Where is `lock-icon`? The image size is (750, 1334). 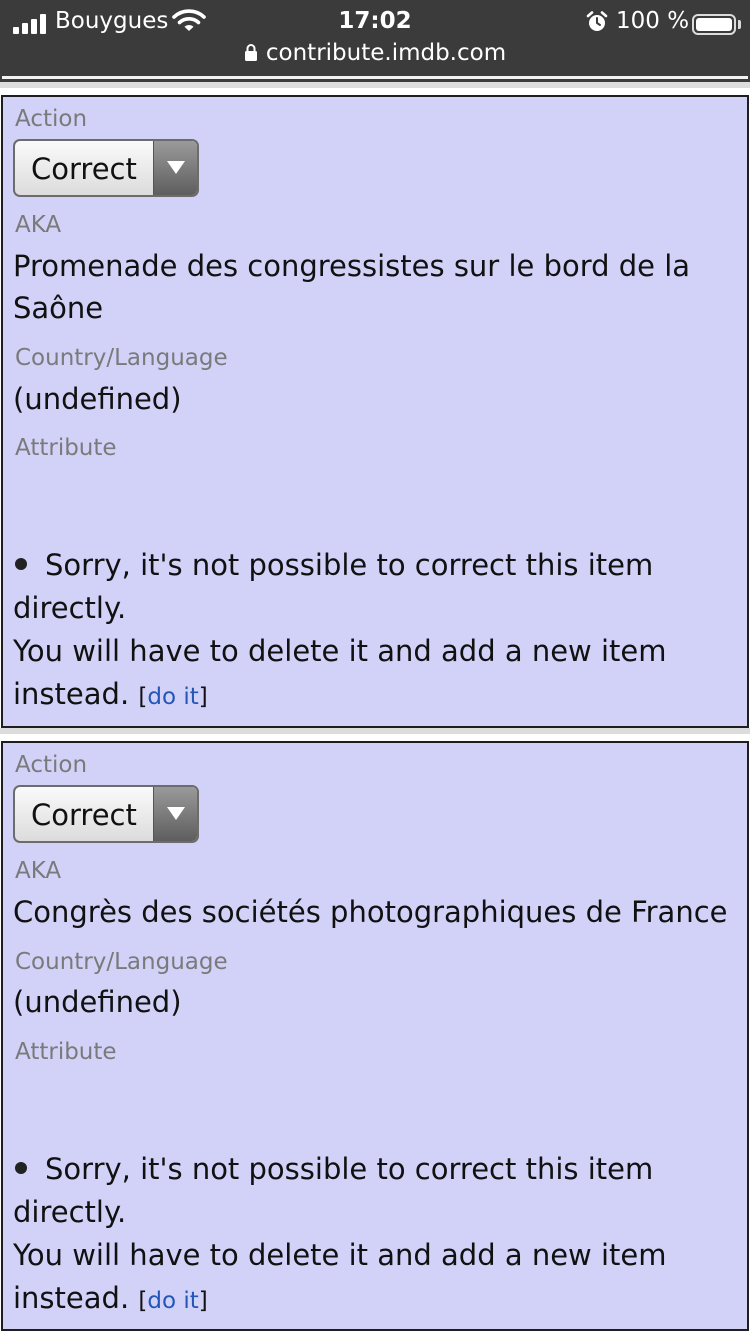 lock-icon is located at coordinates (250, 52).